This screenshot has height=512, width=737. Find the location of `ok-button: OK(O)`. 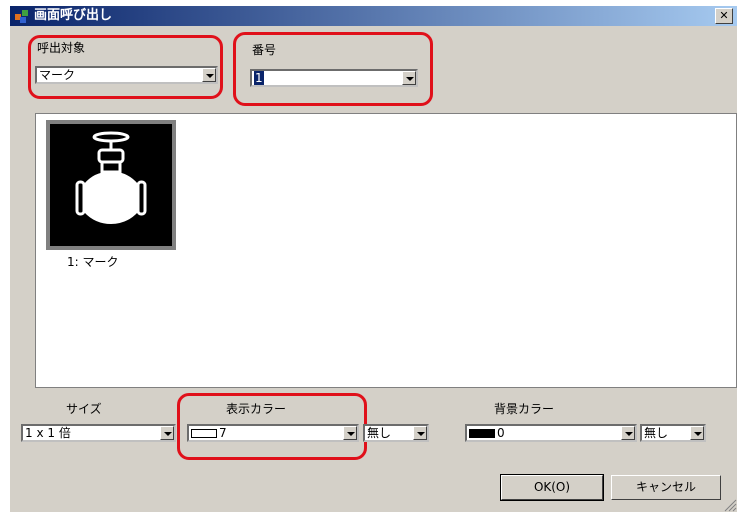

ok-button: OK(O) is located at coordinates (552, 487).